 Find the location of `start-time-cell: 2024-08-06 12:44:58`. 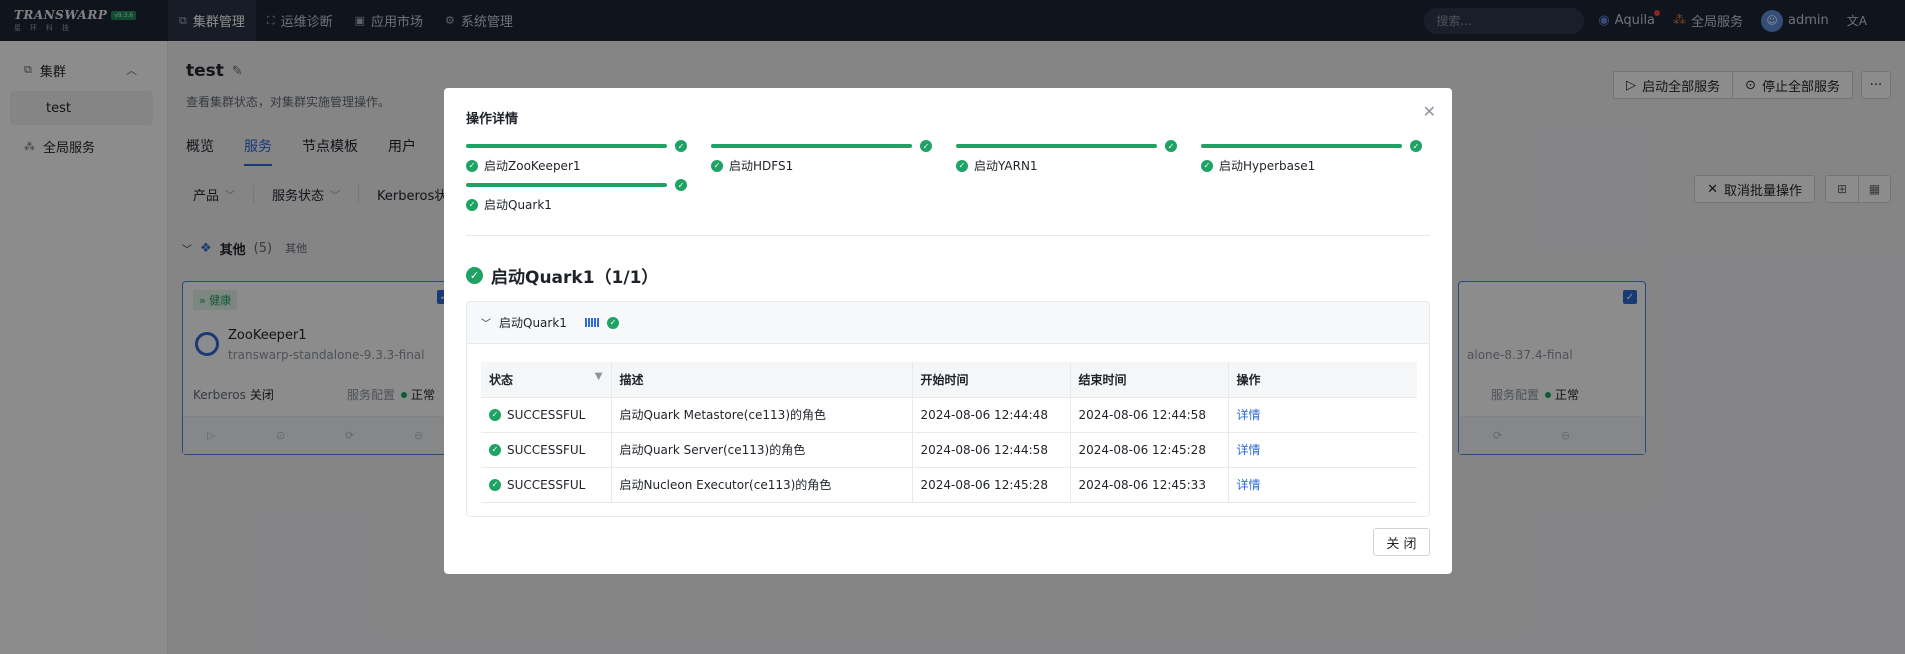

start-time-cell: 2024-08-06 12:44:58 is located at coordinates (991, 449).